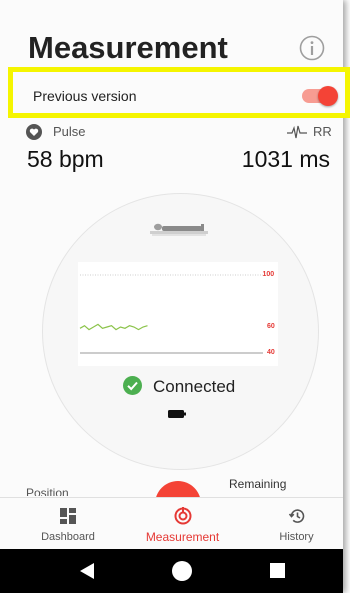 The width and height of the screenshot is (350, 593). I want to click on pulse-series-line, so click(113, 327).